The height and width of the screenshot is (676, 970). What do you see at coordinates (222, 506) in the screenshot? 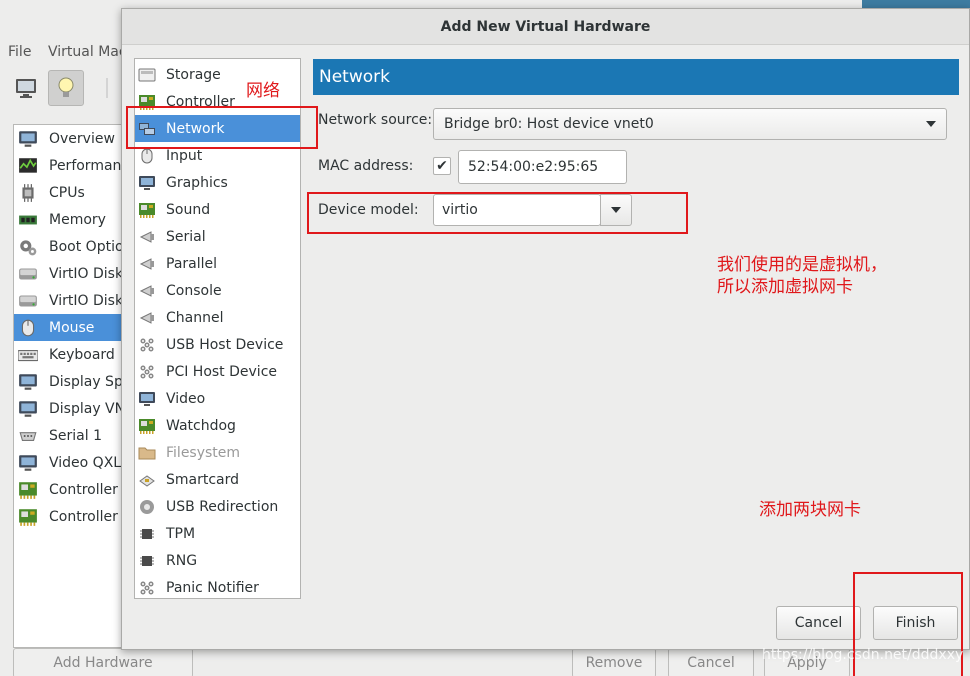
I see `hardware-type-label: USB Redirection` at bounding box center [222, 506].